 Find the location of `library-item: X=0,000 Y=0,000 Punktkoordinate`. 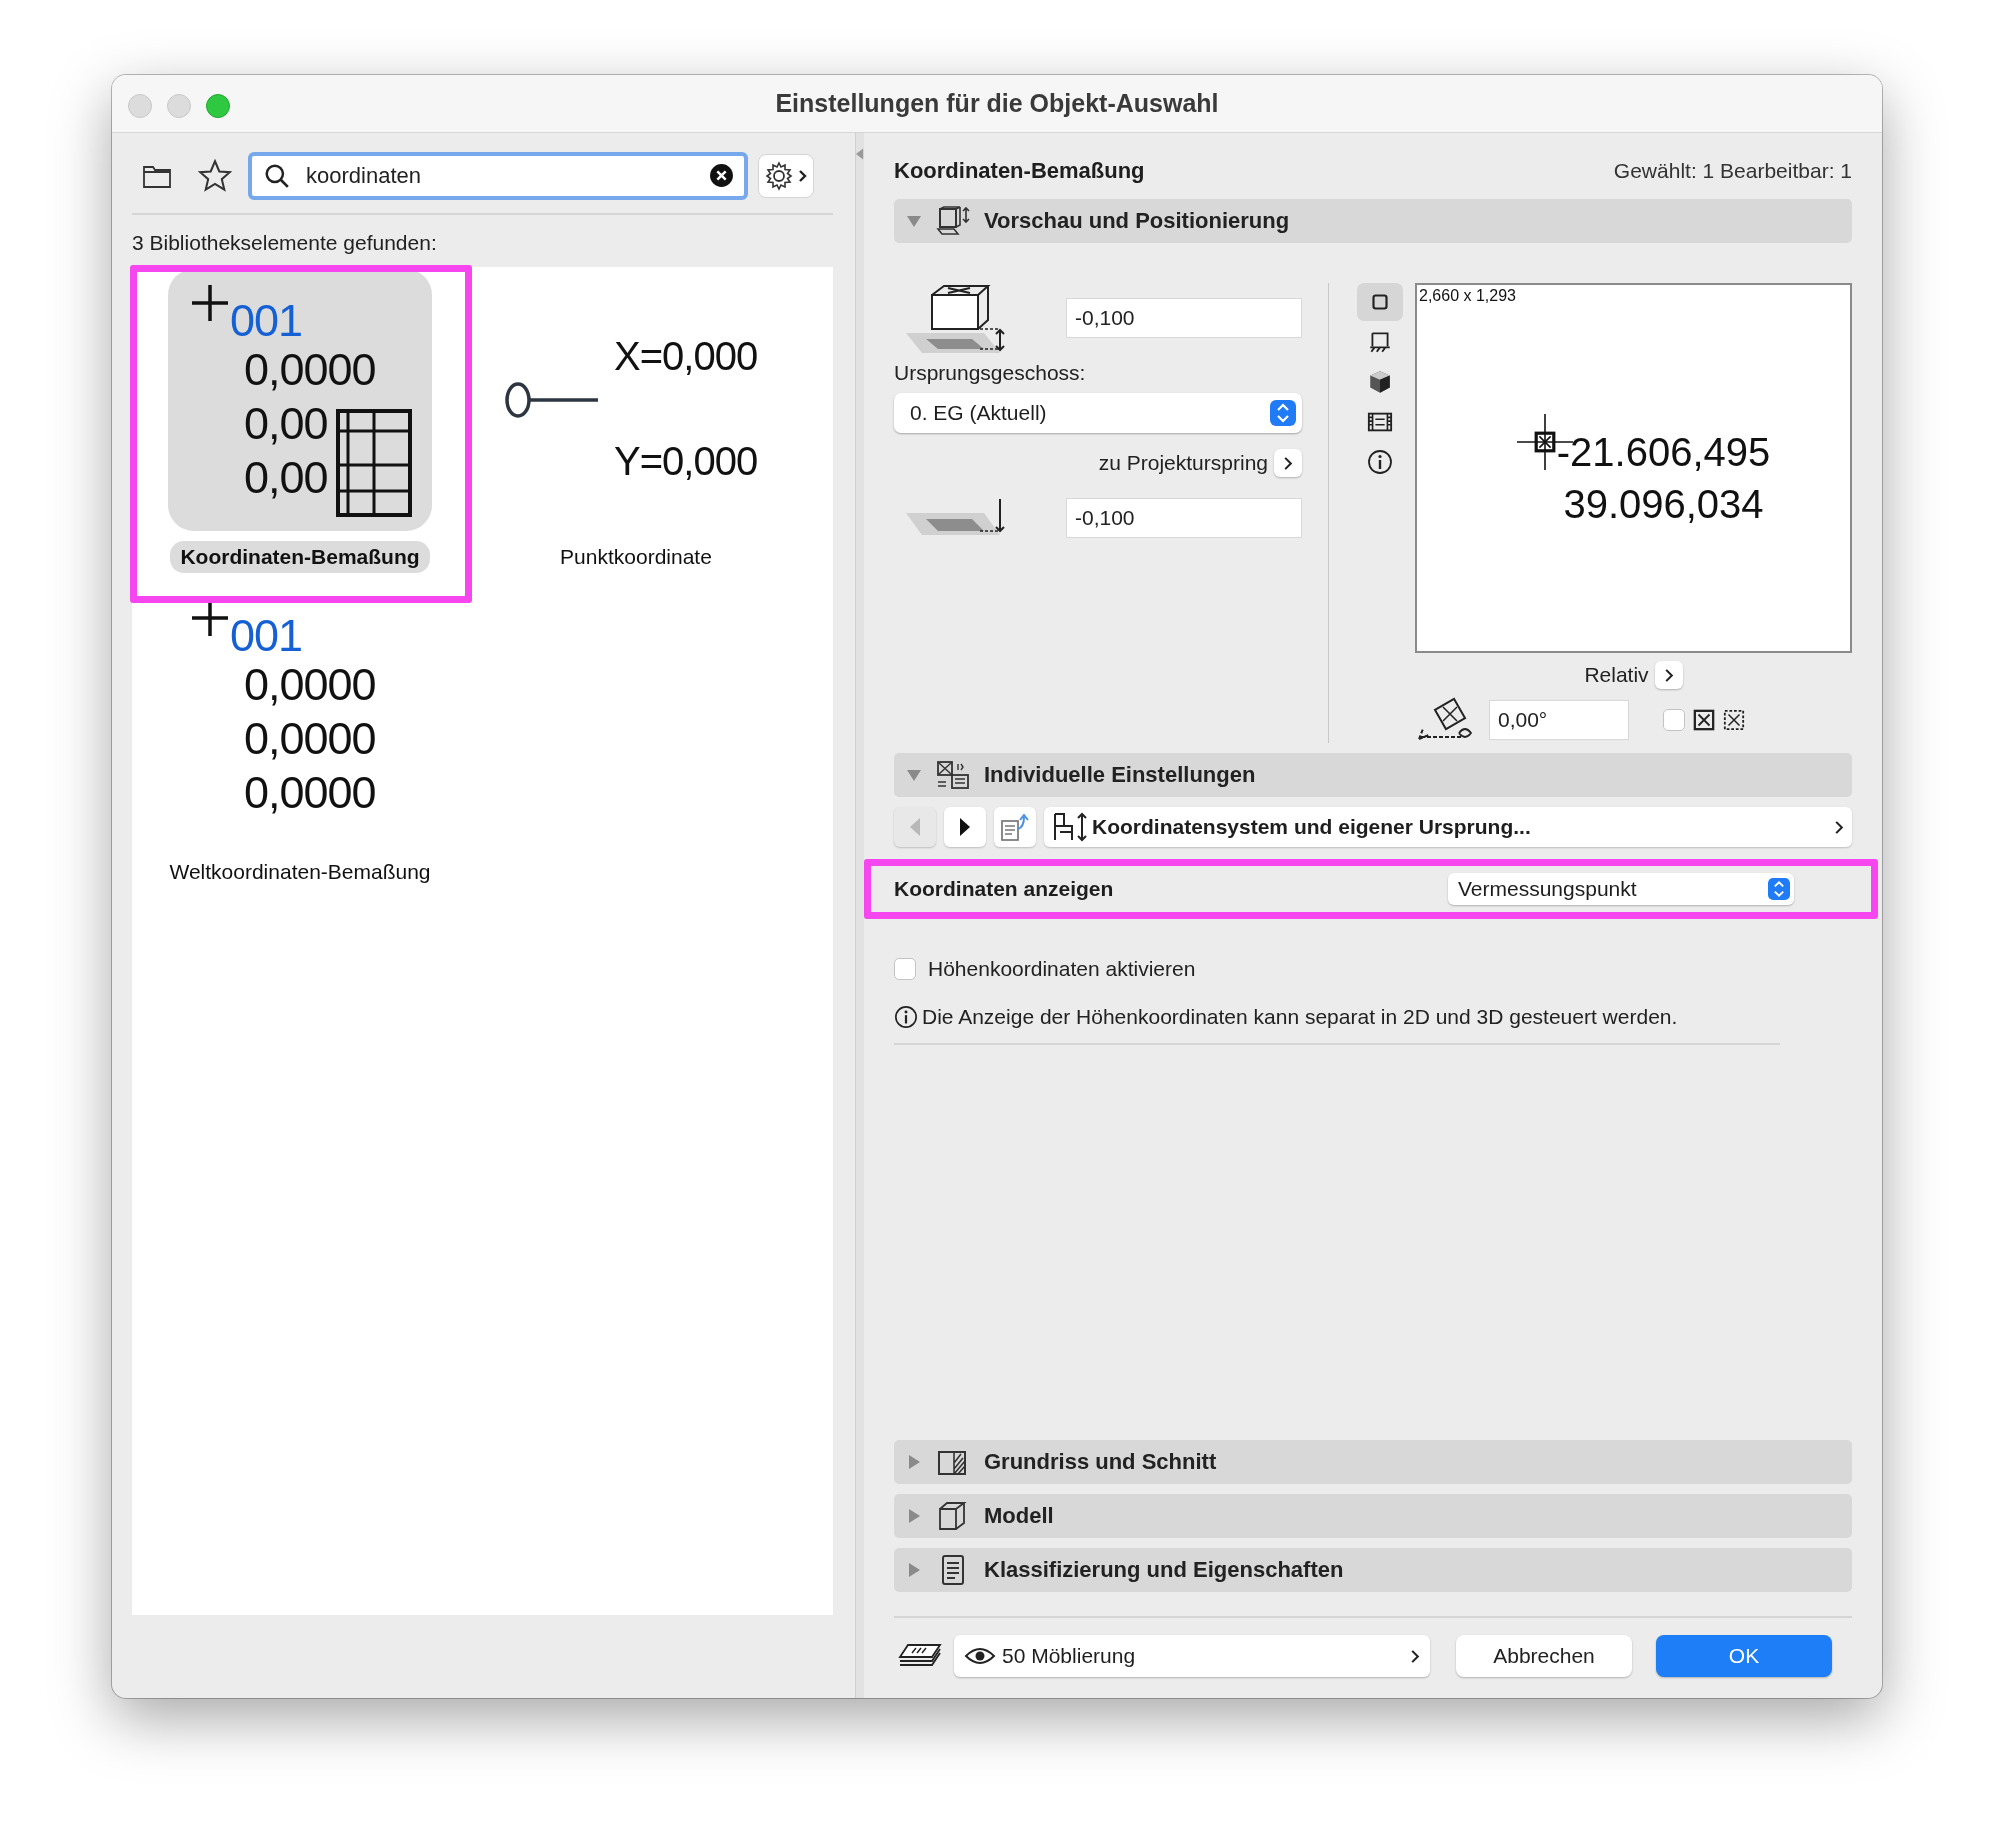

library-item: X=0,000 Y=0,000 Punktkoordinate is located at coordinates (636, 426).